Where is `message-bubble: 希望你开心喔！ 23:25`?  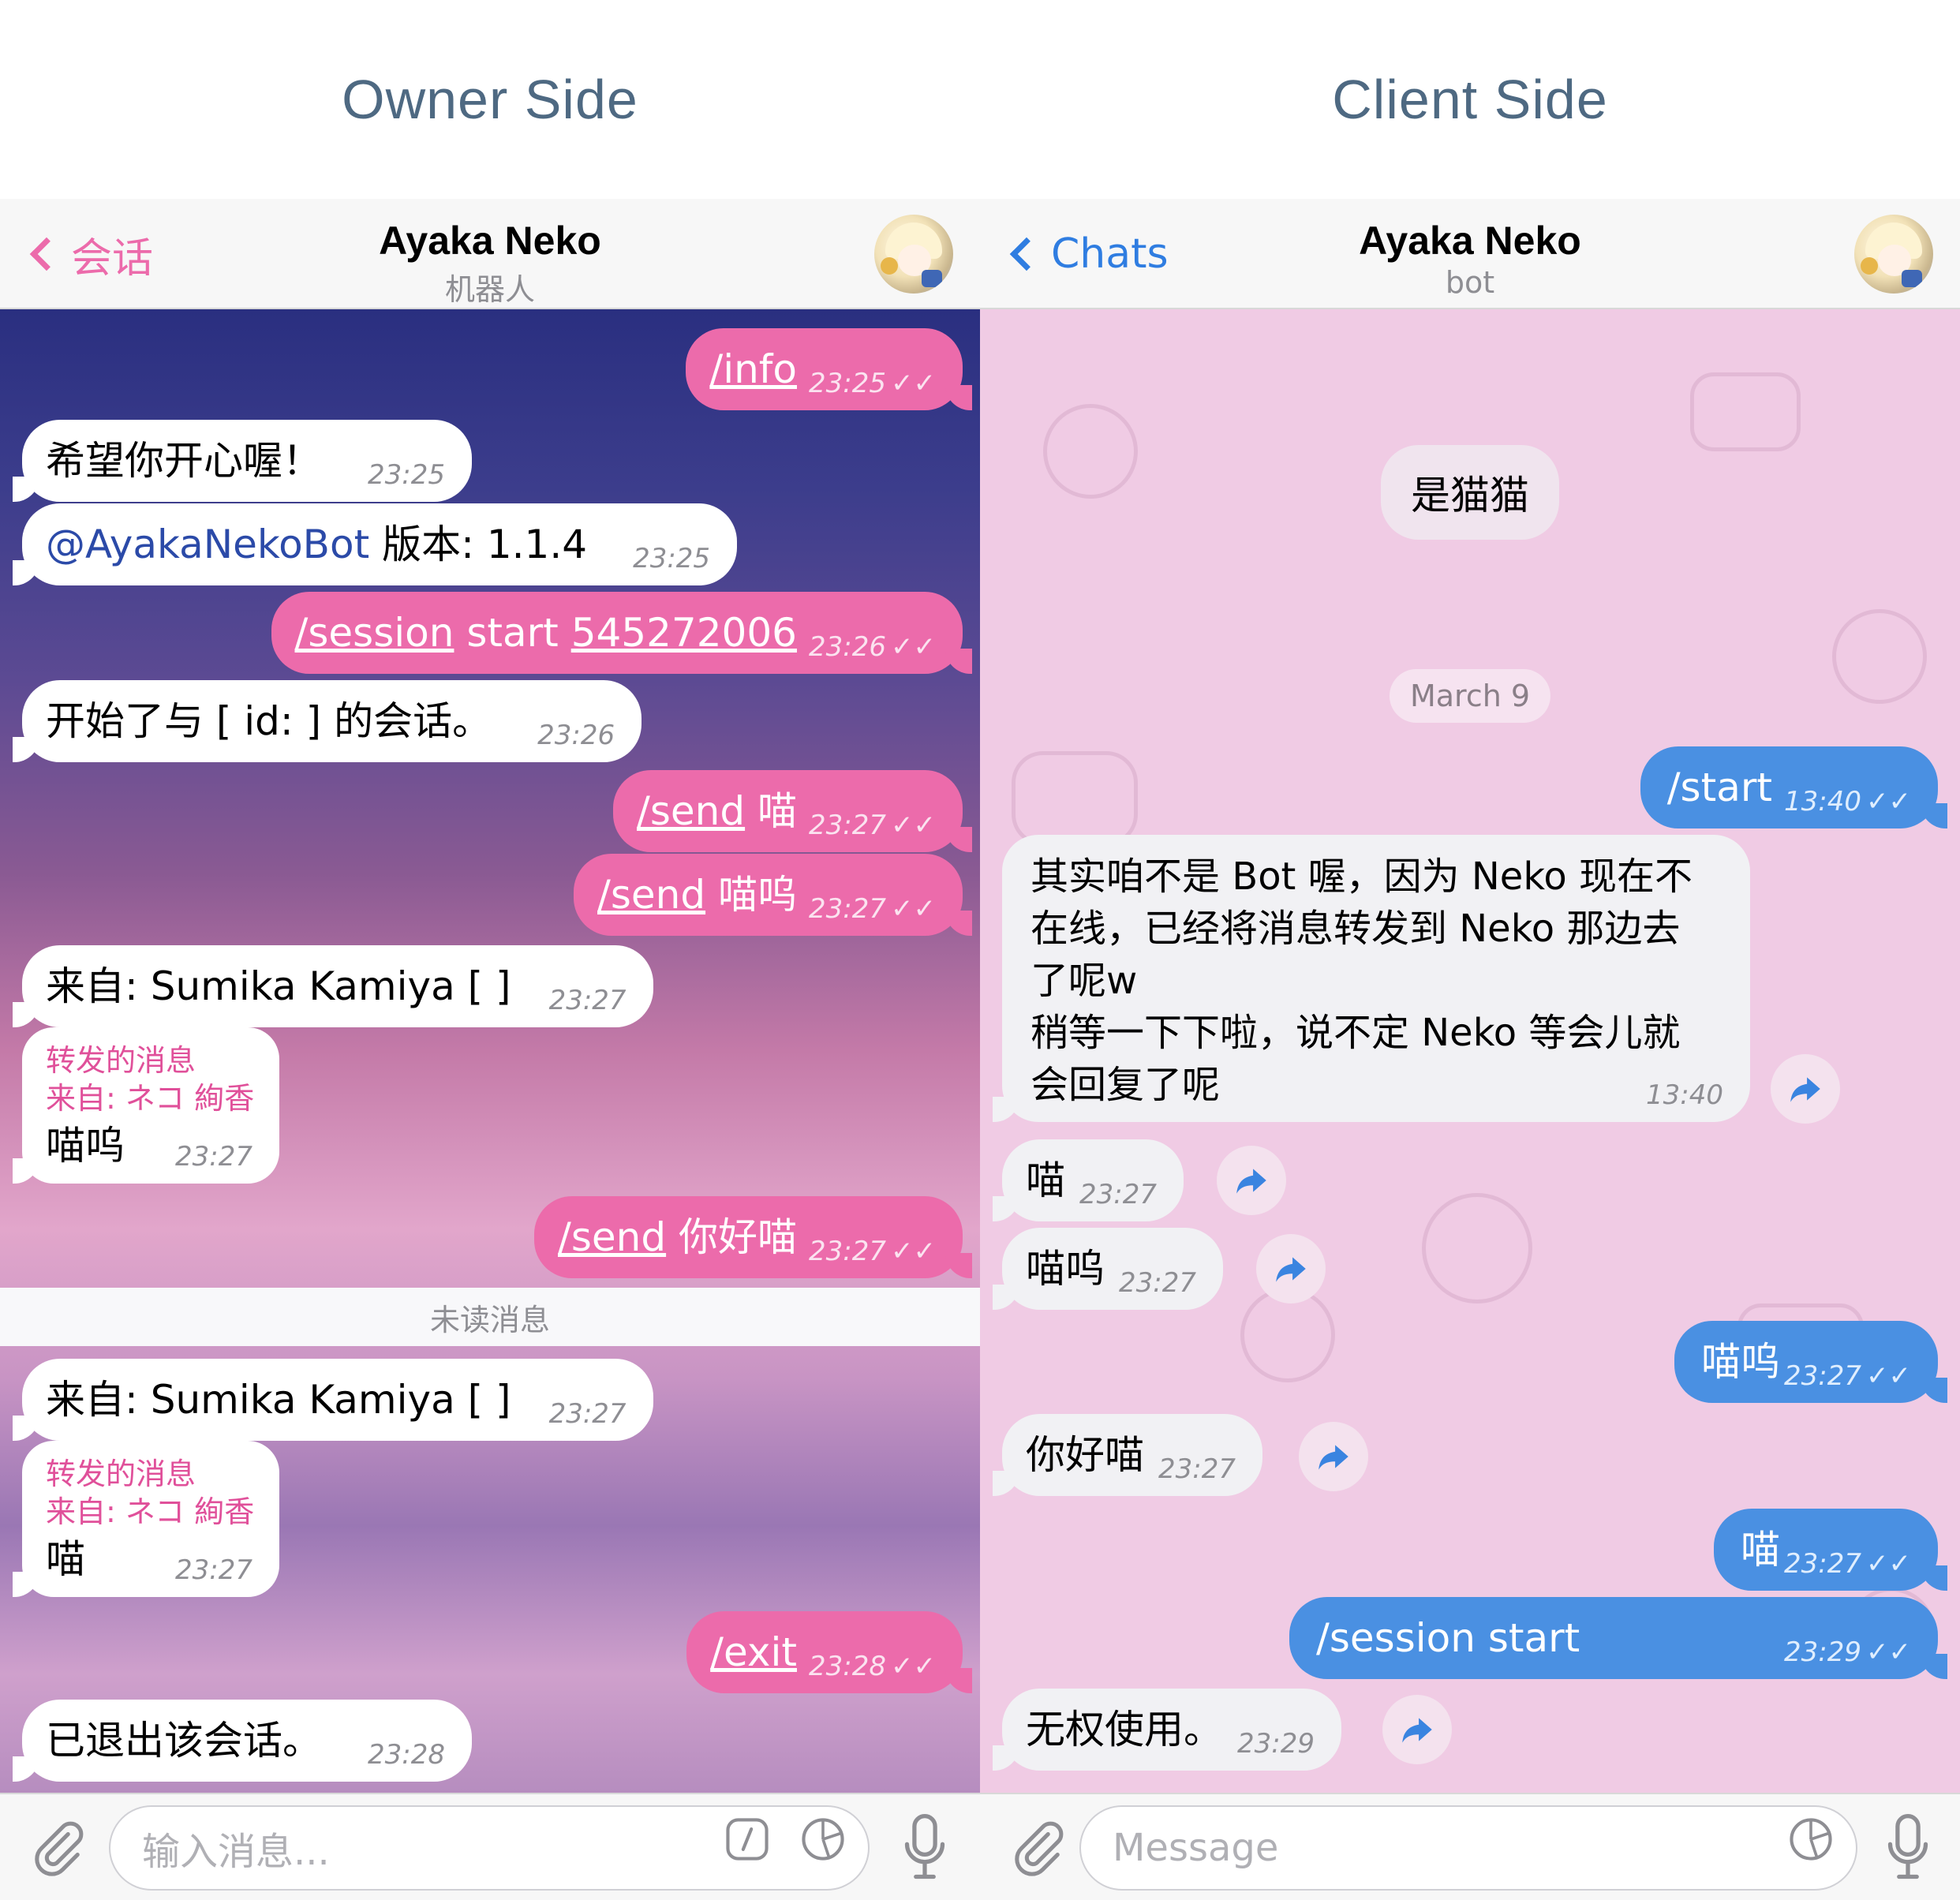 message-bubble: 希望你开心喔！ 23:25 is located at coordinates (243, 461).